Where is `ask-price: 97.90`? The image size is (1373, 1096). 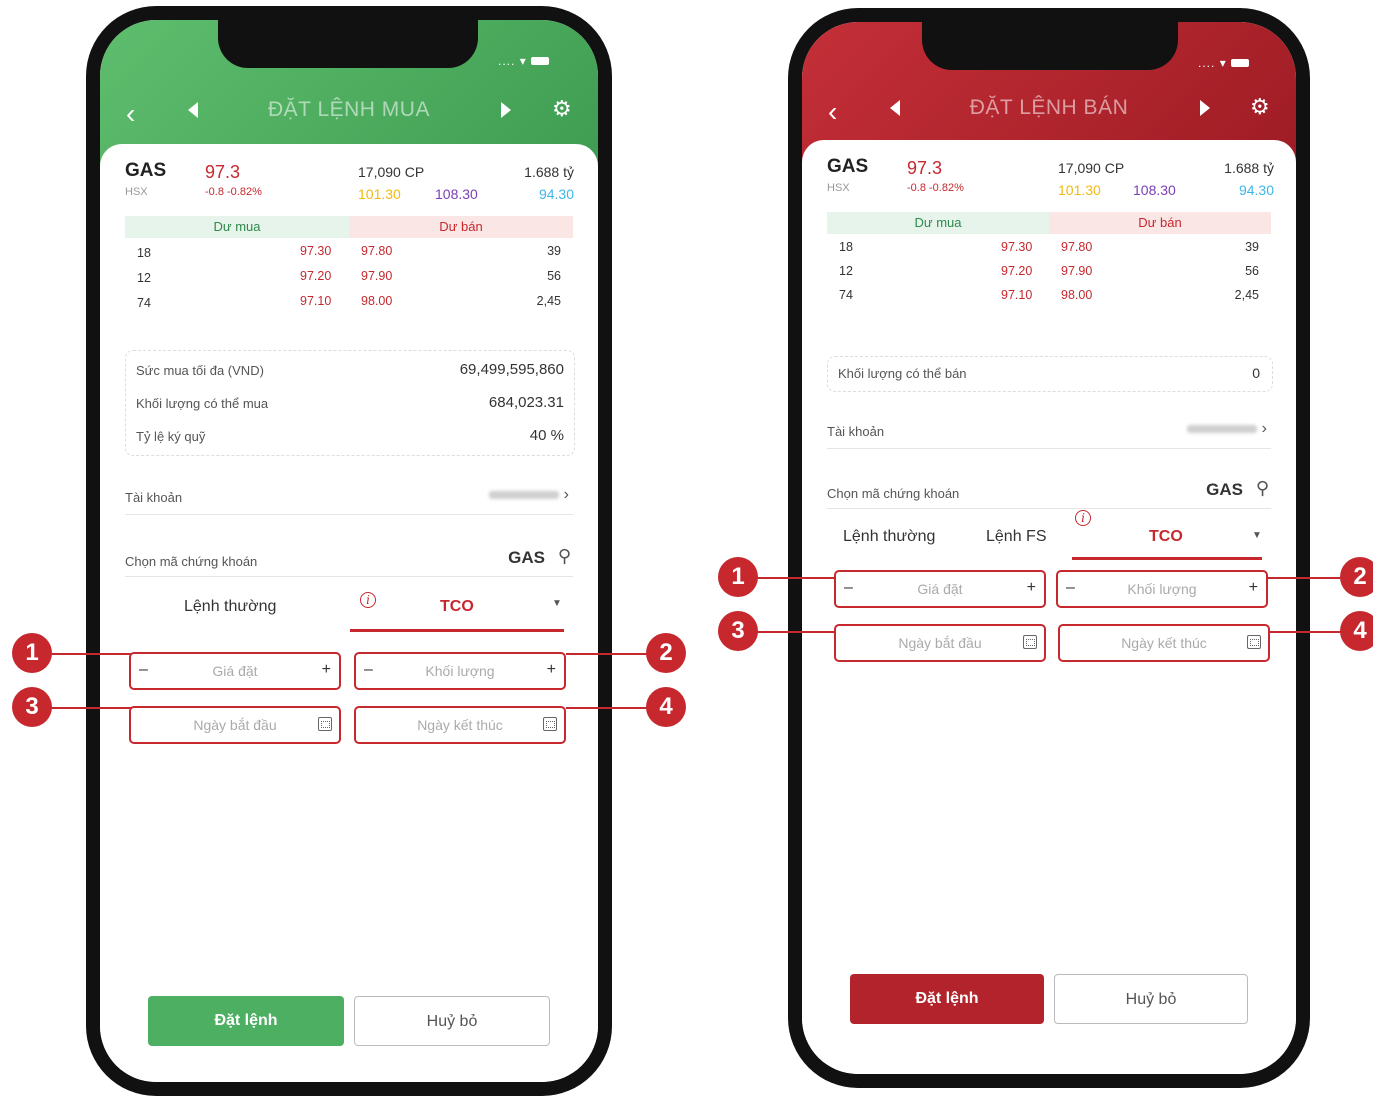 ask-price: 97.90 is located at coordinates (1077, 271).